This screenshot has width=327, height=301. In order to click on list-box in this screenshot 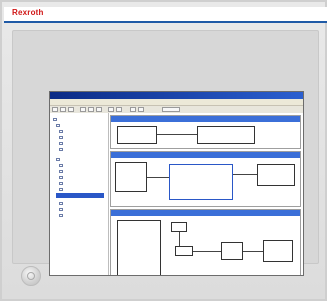, I will do `click(139, 247)`.